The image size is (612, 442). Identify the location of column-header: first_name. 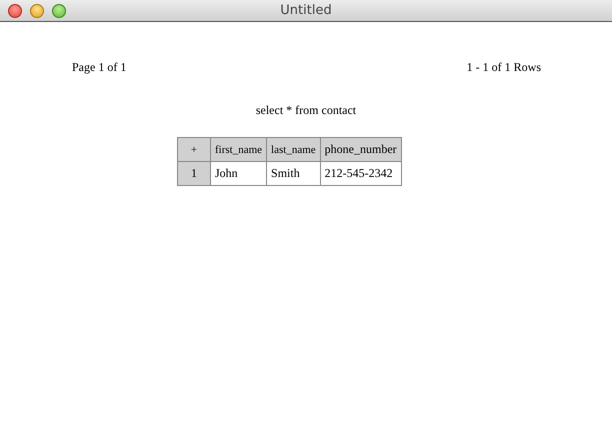
(238, 150).